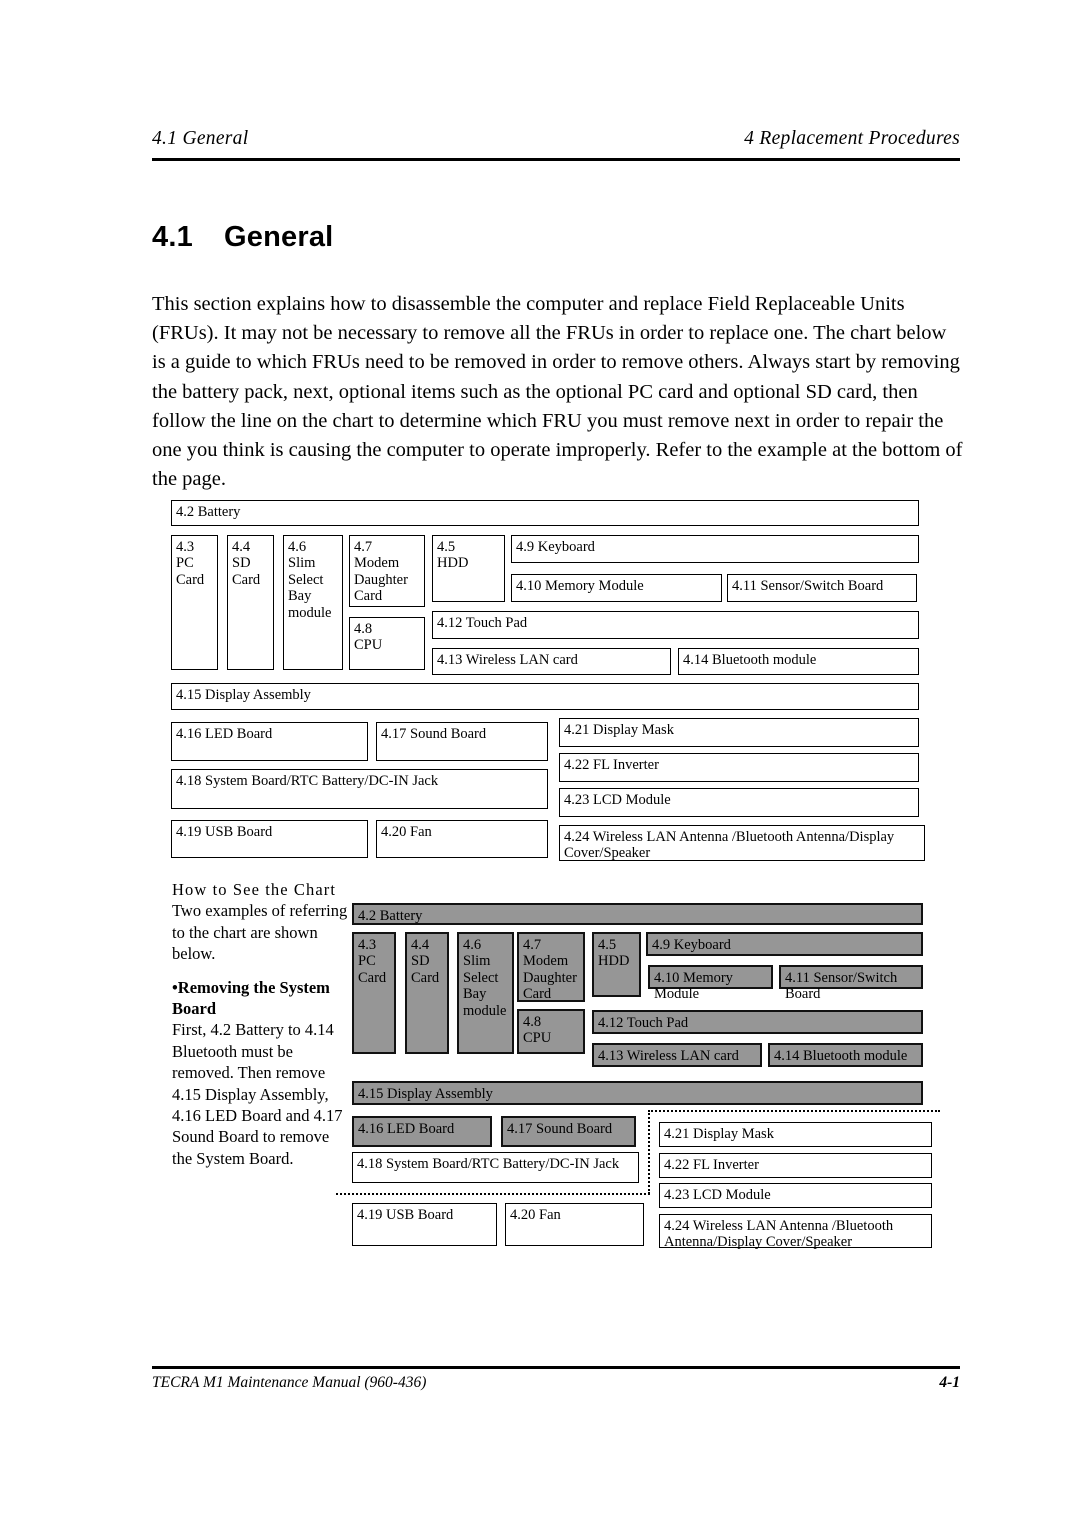 Image resolution: width=1080 pixels, height=1525 pixels. Describe the element at coordinates (387, 571) in the screenshot. I see `chart1-box-4-7: 4.7 Modem Daughter Card` at that location.